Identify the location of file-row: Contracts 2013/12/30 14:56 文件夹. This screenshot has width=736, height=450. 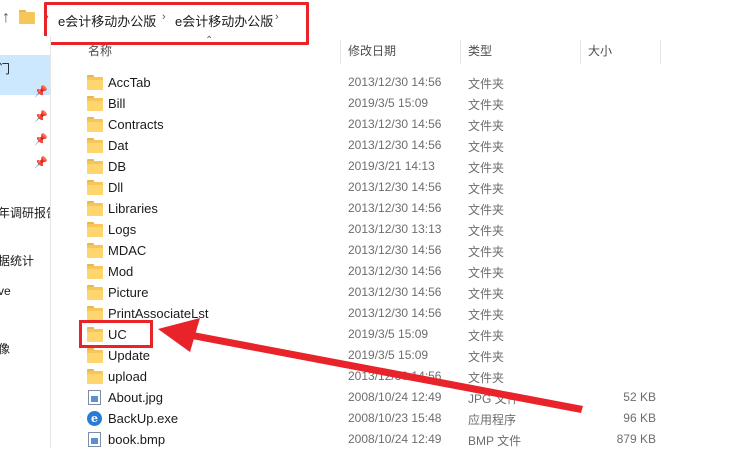
(408, 124).